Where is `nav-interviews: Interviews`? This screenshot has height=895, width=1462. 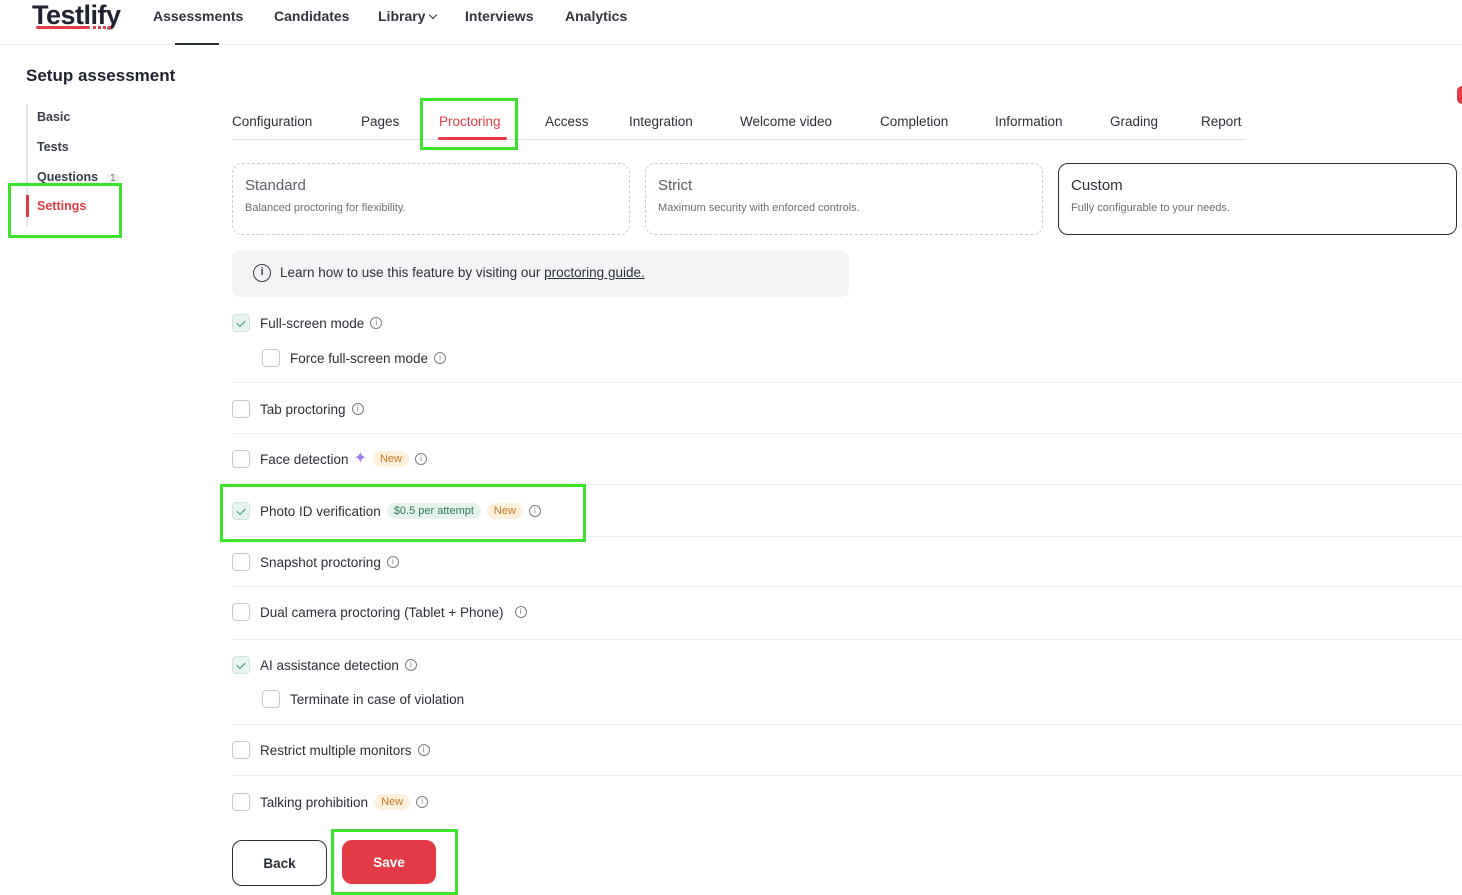
nav-interviews: Interviews is located at coordinates (499, 16).